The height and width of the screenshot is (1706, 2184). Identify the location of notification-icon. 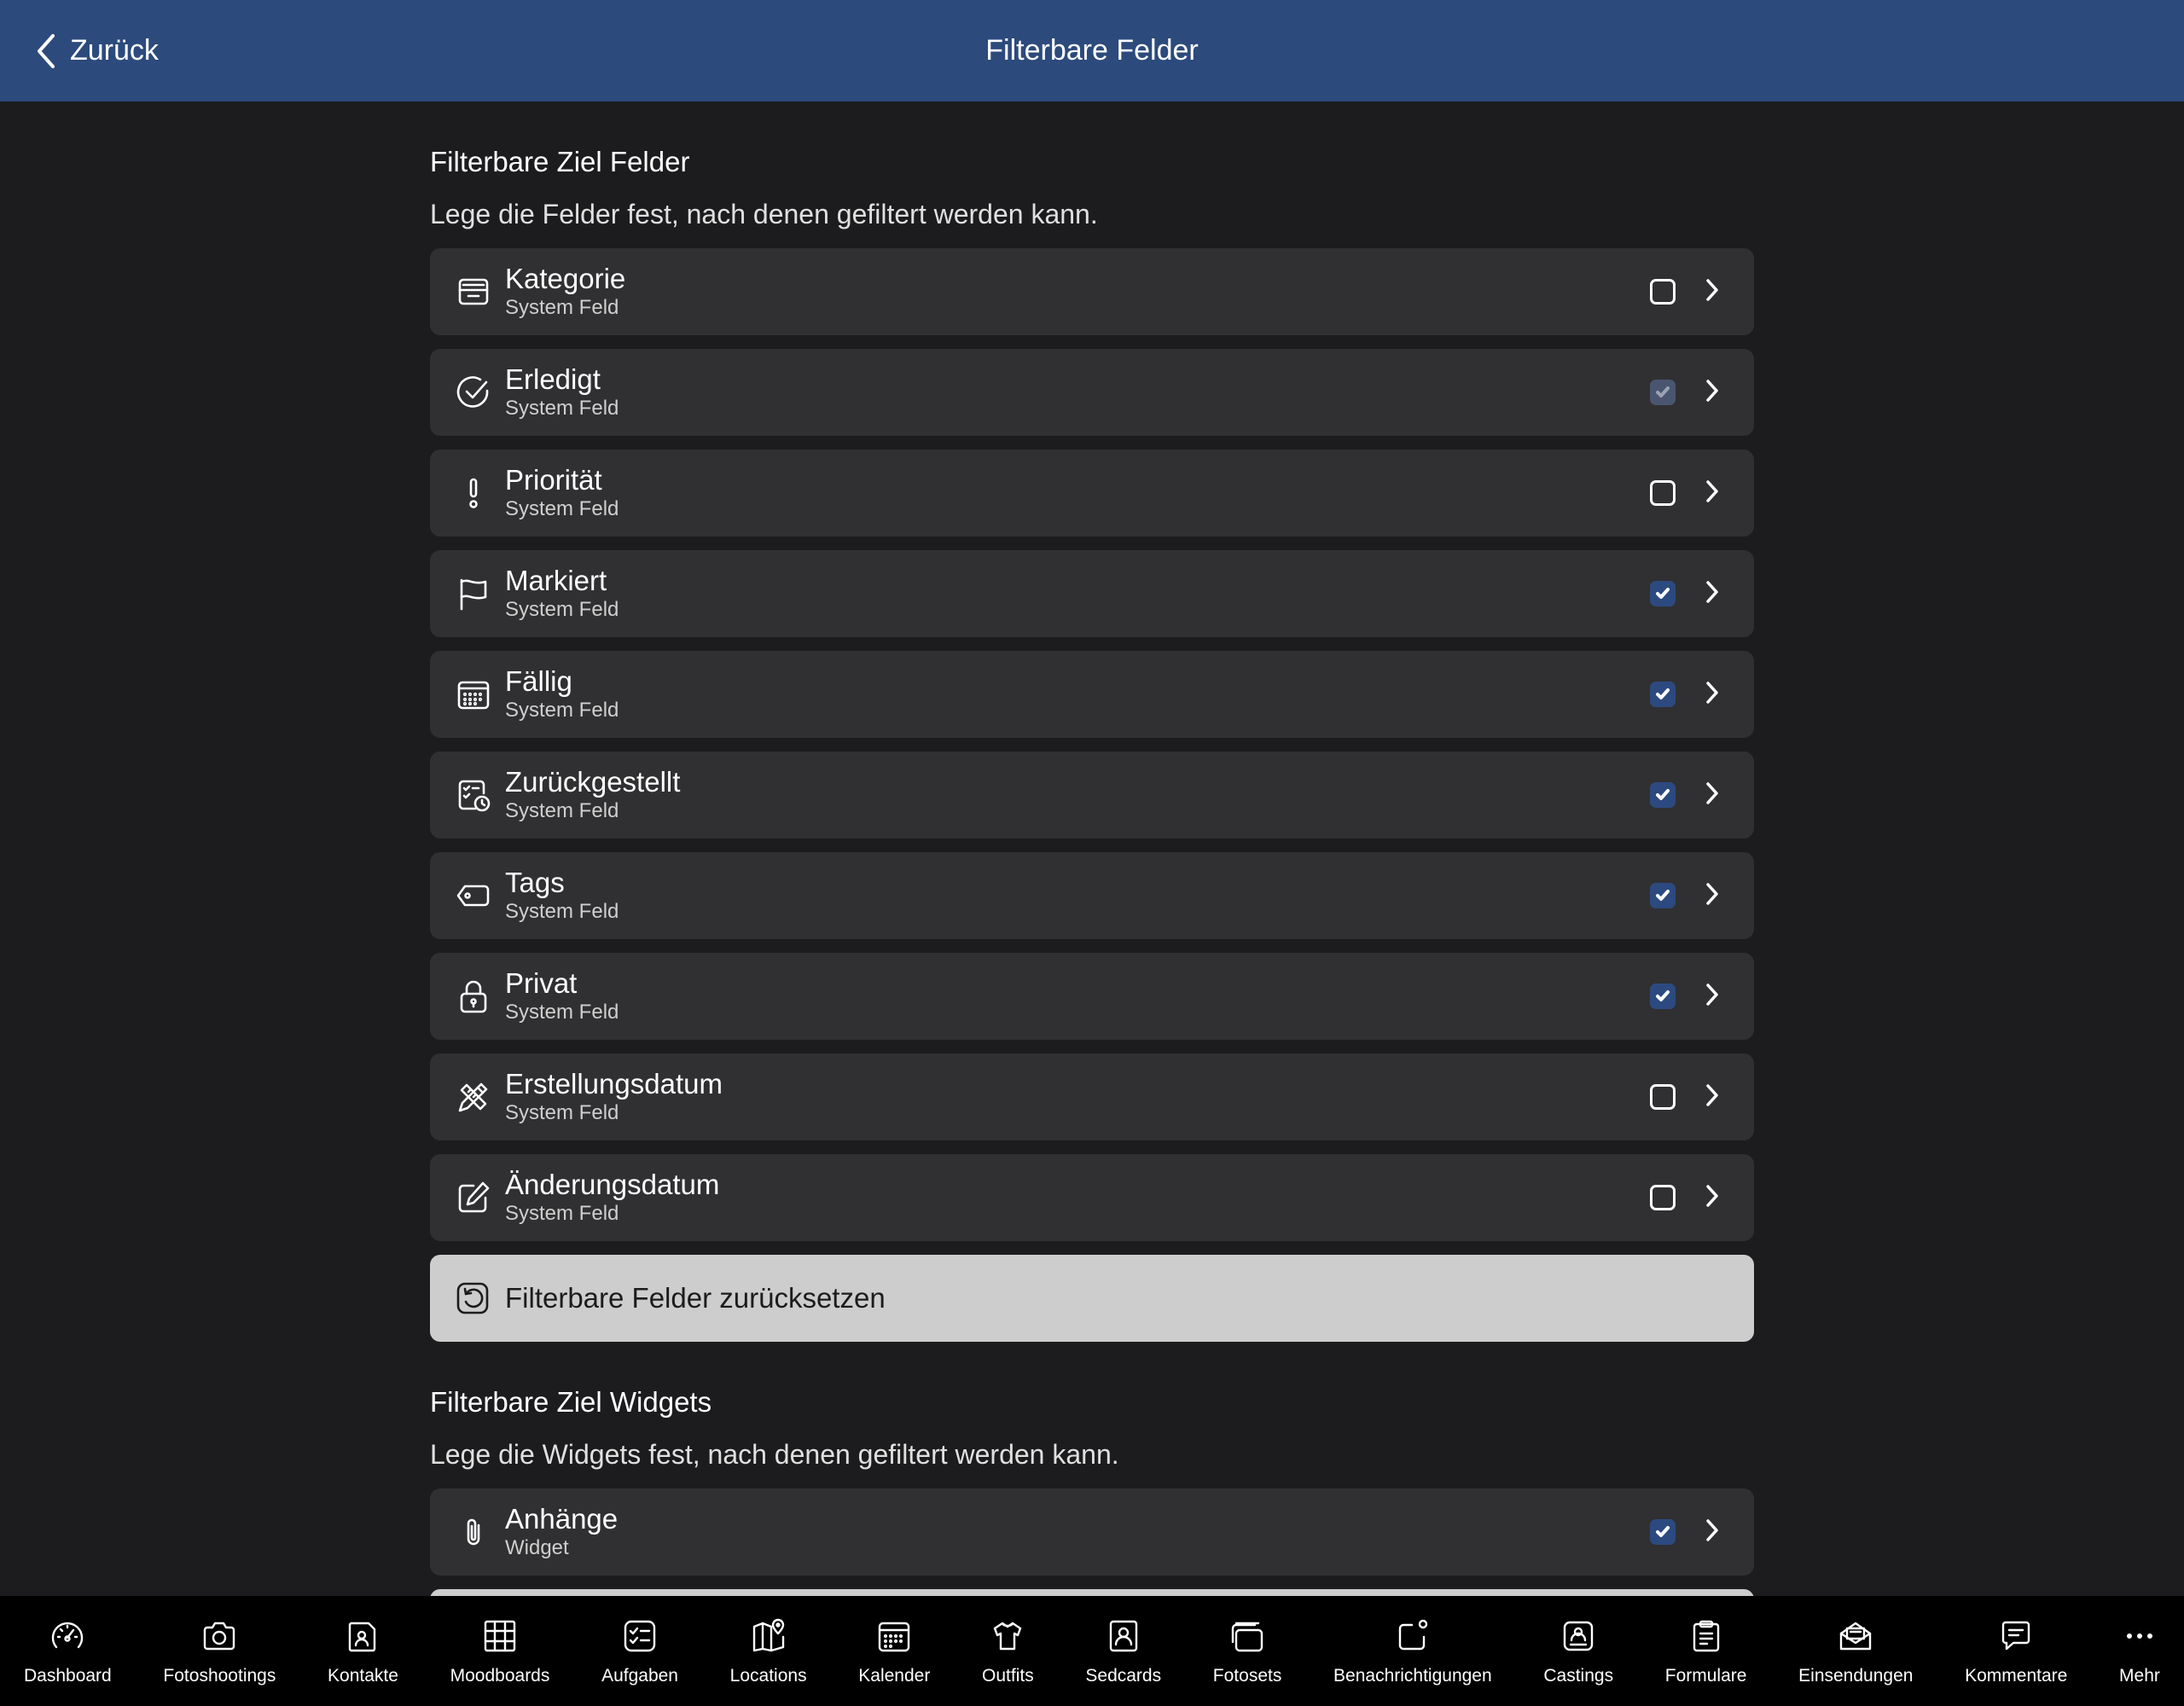
(1413, 1635).